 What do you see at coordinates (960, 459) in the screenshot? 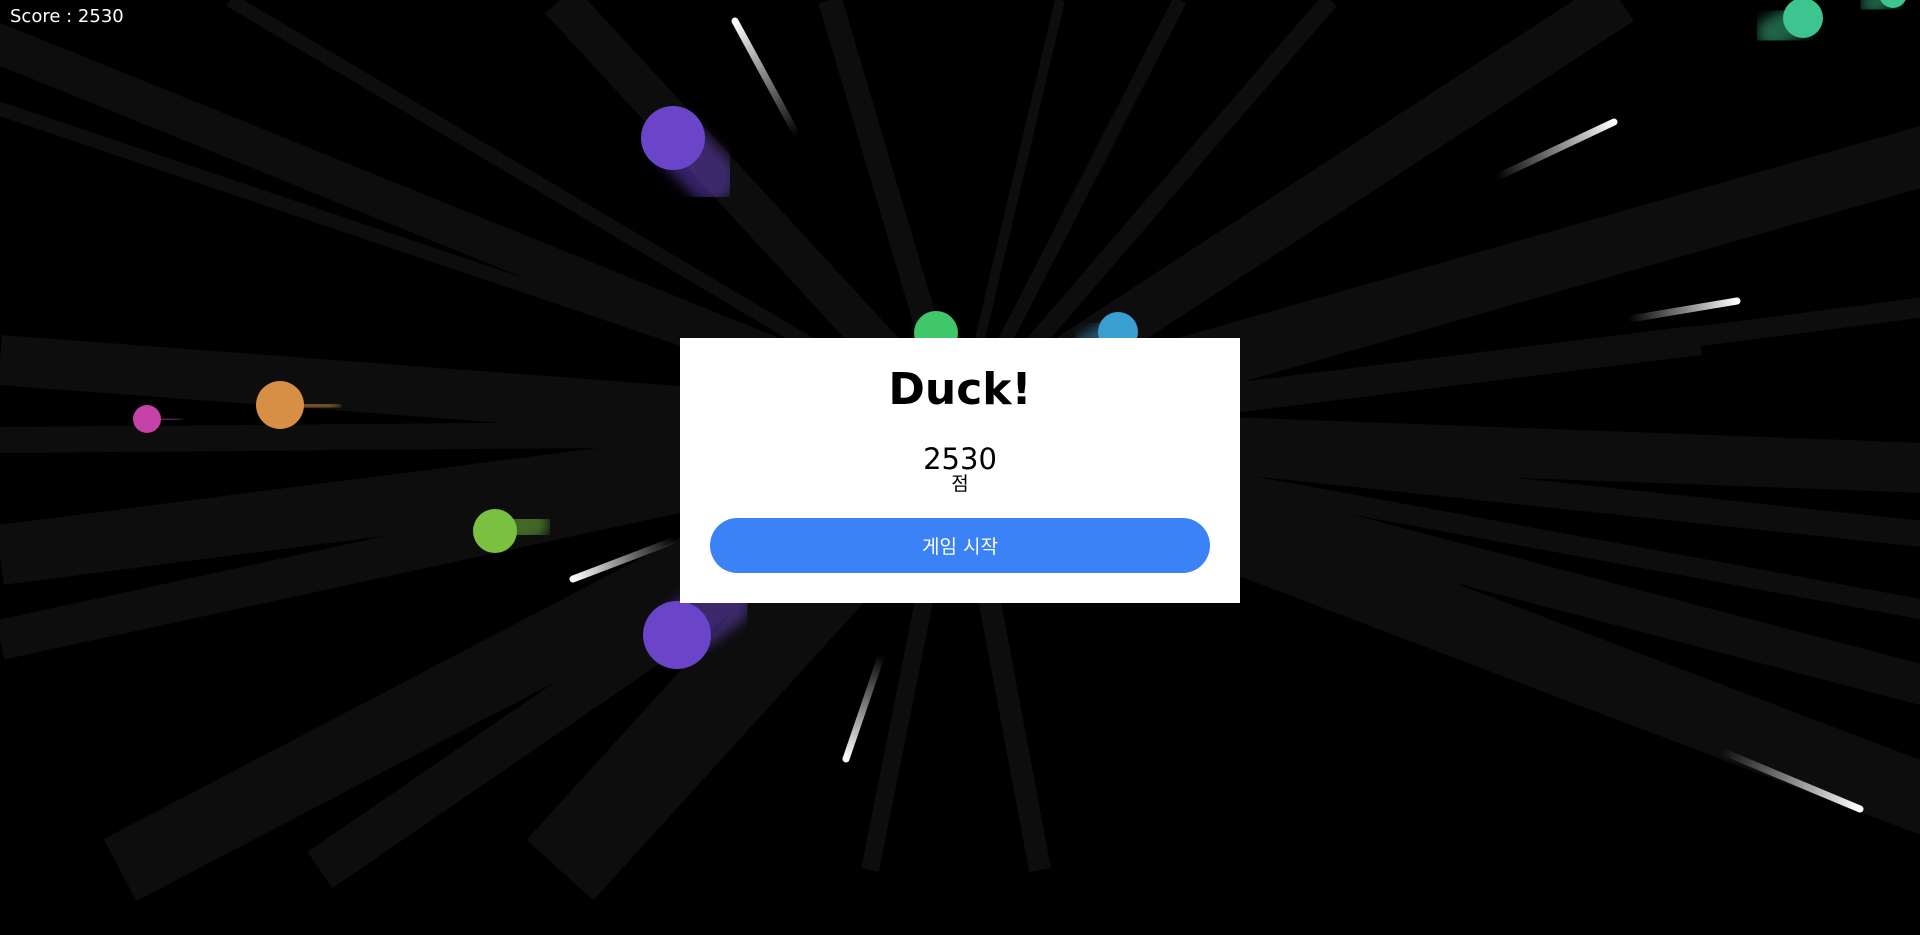
I see `final-score-value: 2530` at bounding box center [960, 459].